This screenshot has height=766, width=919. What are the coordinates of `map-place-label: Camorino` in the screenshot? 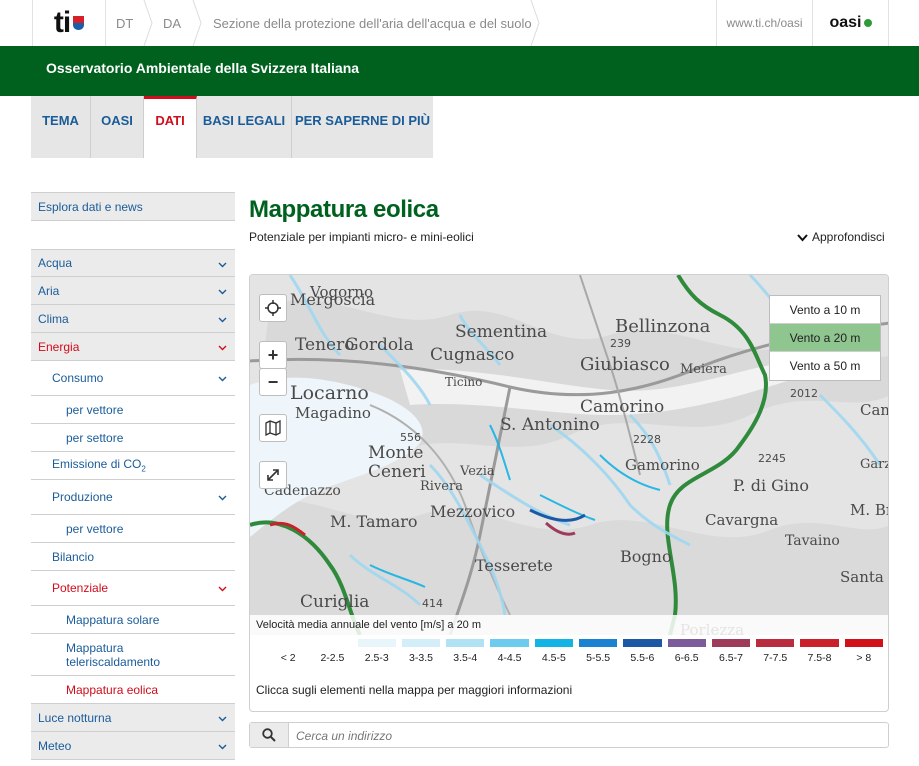 It's located at (622, 407).